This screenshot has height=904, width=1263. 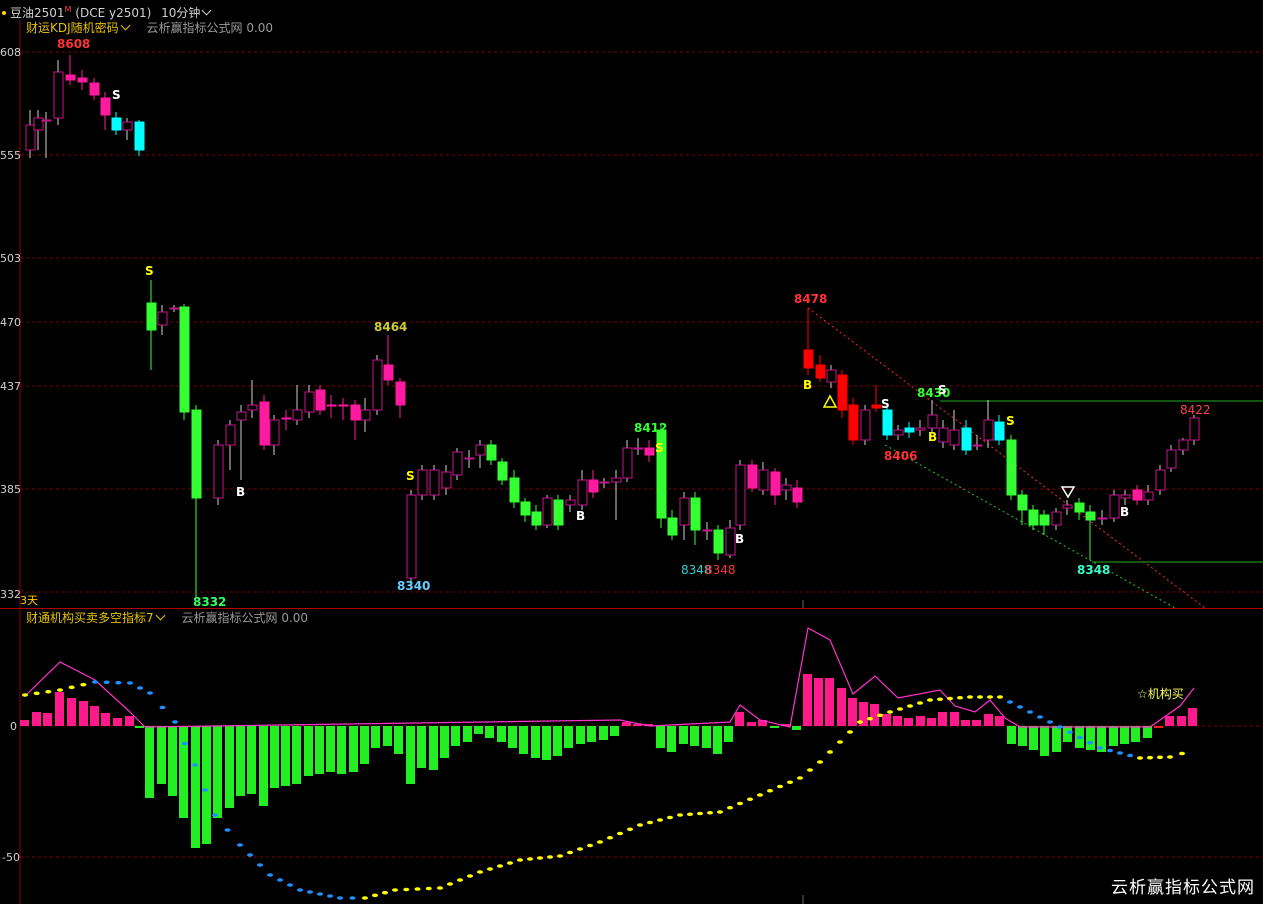 I want to click on price-label: 8412, so click(x=650, y=428).